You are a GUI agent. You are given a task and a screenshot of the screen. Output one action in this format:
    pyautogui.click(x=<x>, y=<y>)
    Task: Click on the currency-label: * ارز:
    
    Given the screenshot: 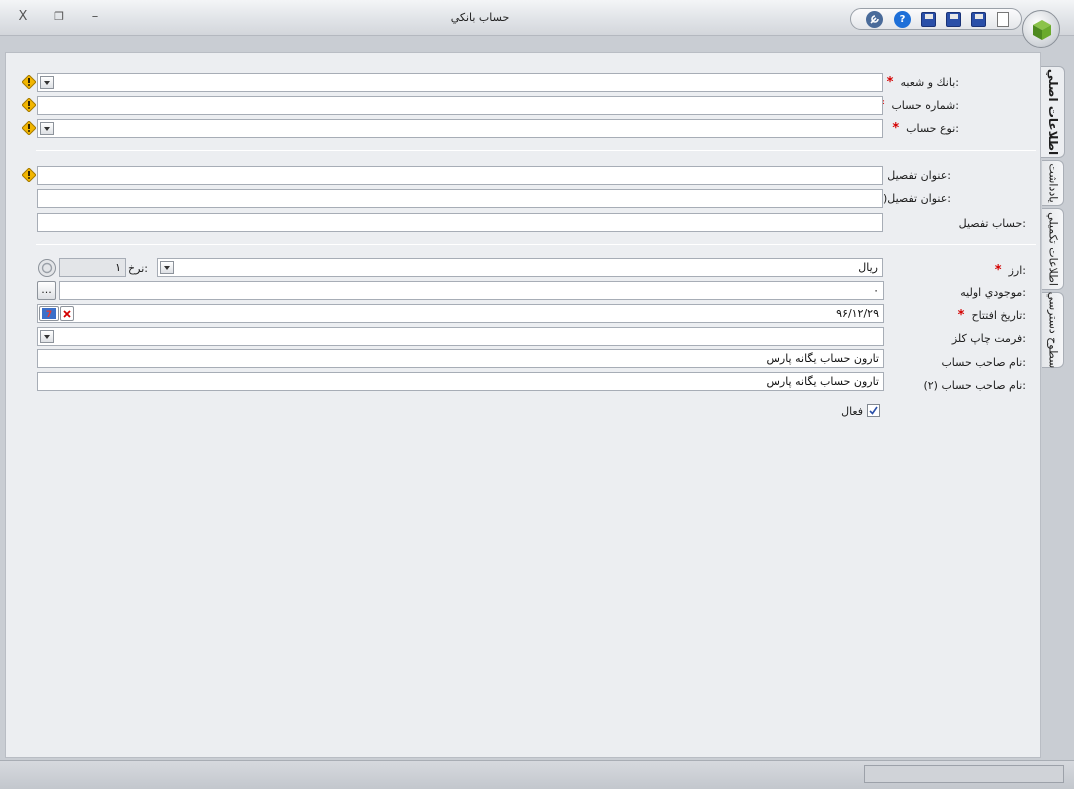 What is the action you would take?
    pyautogui.click(x=1010, y=270)
    